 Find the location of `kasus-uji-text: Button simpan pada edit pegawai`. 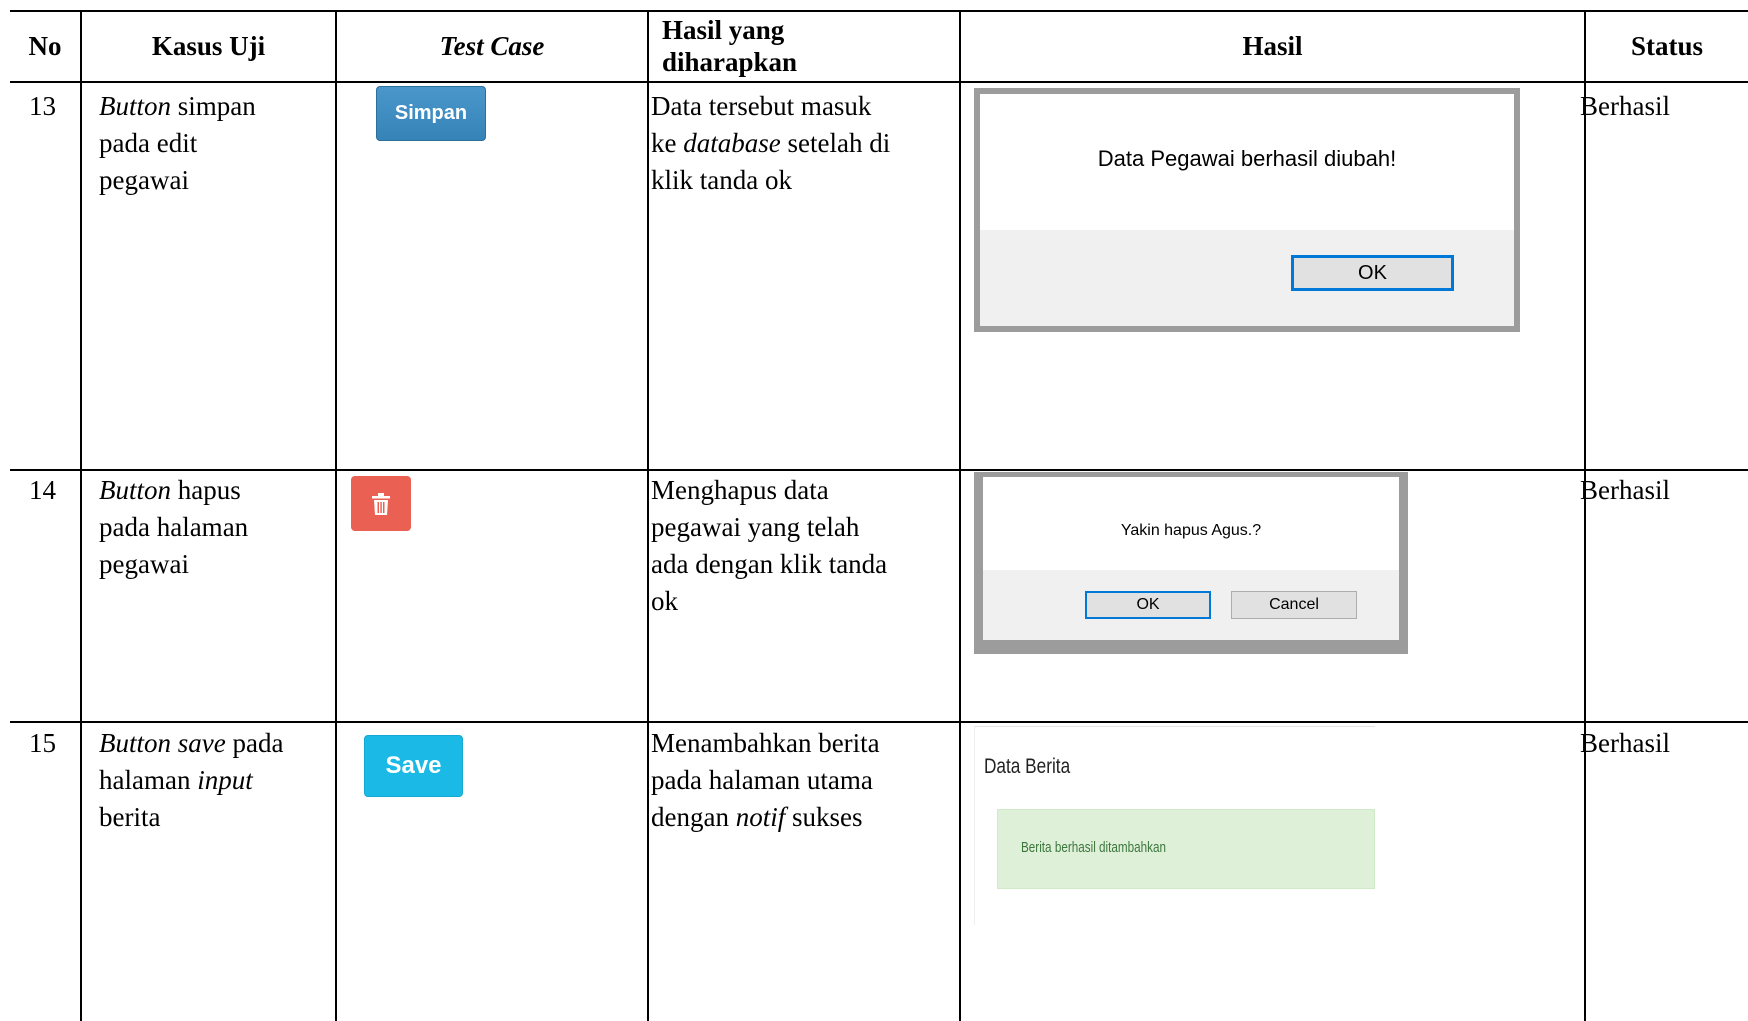

kasus-uji-text: Button simpan pada edit pegawai is located at coordinates (177, 143).